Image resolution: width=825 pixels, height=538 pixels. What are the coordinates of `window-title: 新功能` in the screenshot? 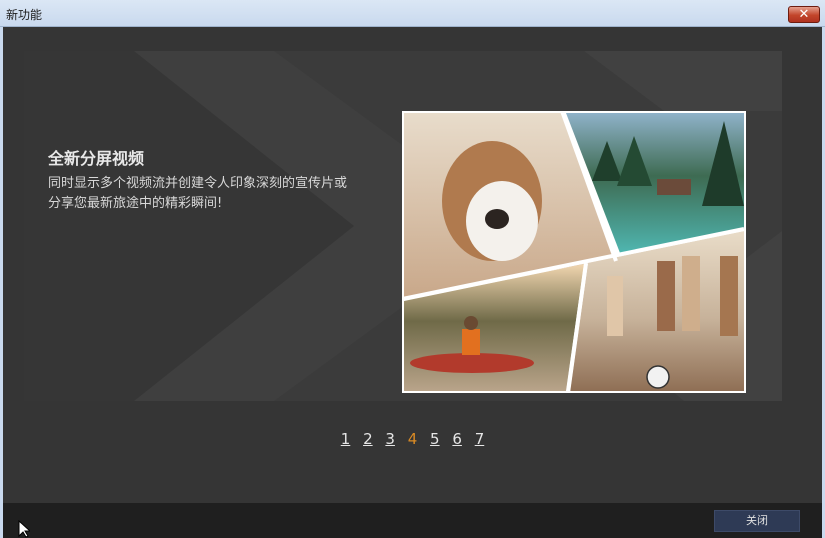 It's located at (24, 15).